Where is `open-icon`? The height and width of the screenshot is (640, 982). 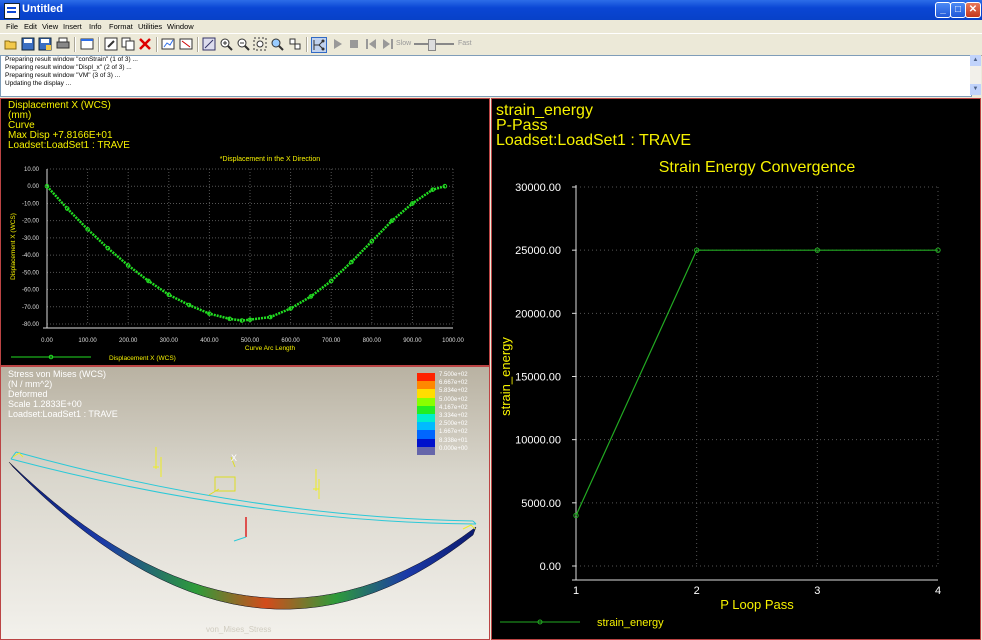
open-icon is located at coordinates (11, 44).